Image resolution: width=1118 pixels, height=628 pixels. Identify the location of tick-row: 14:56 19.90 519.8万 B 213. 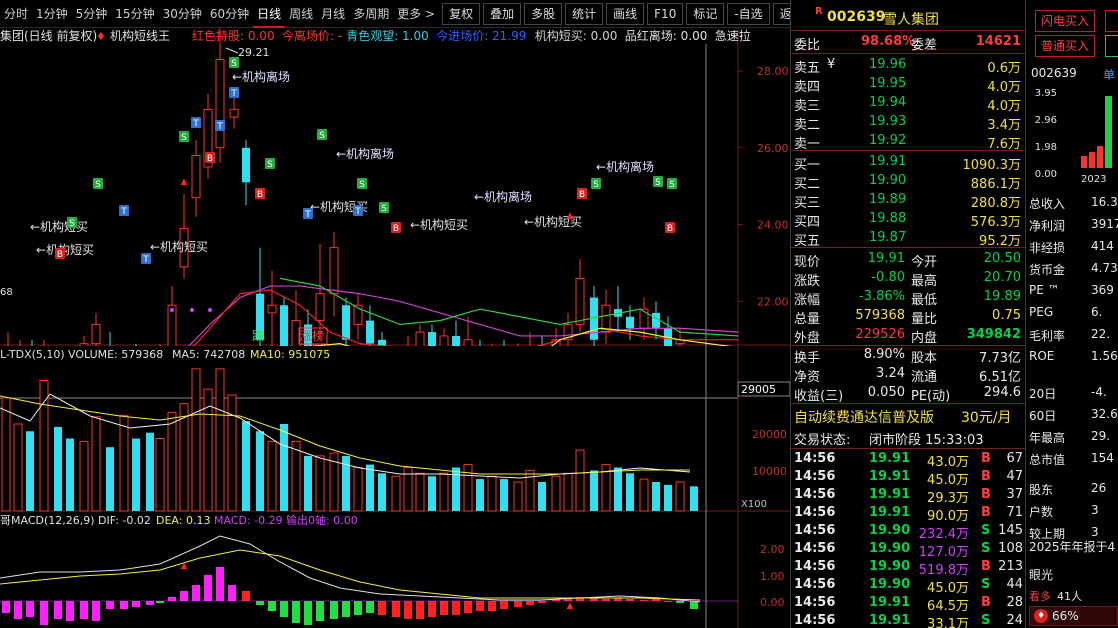
(908, 568).